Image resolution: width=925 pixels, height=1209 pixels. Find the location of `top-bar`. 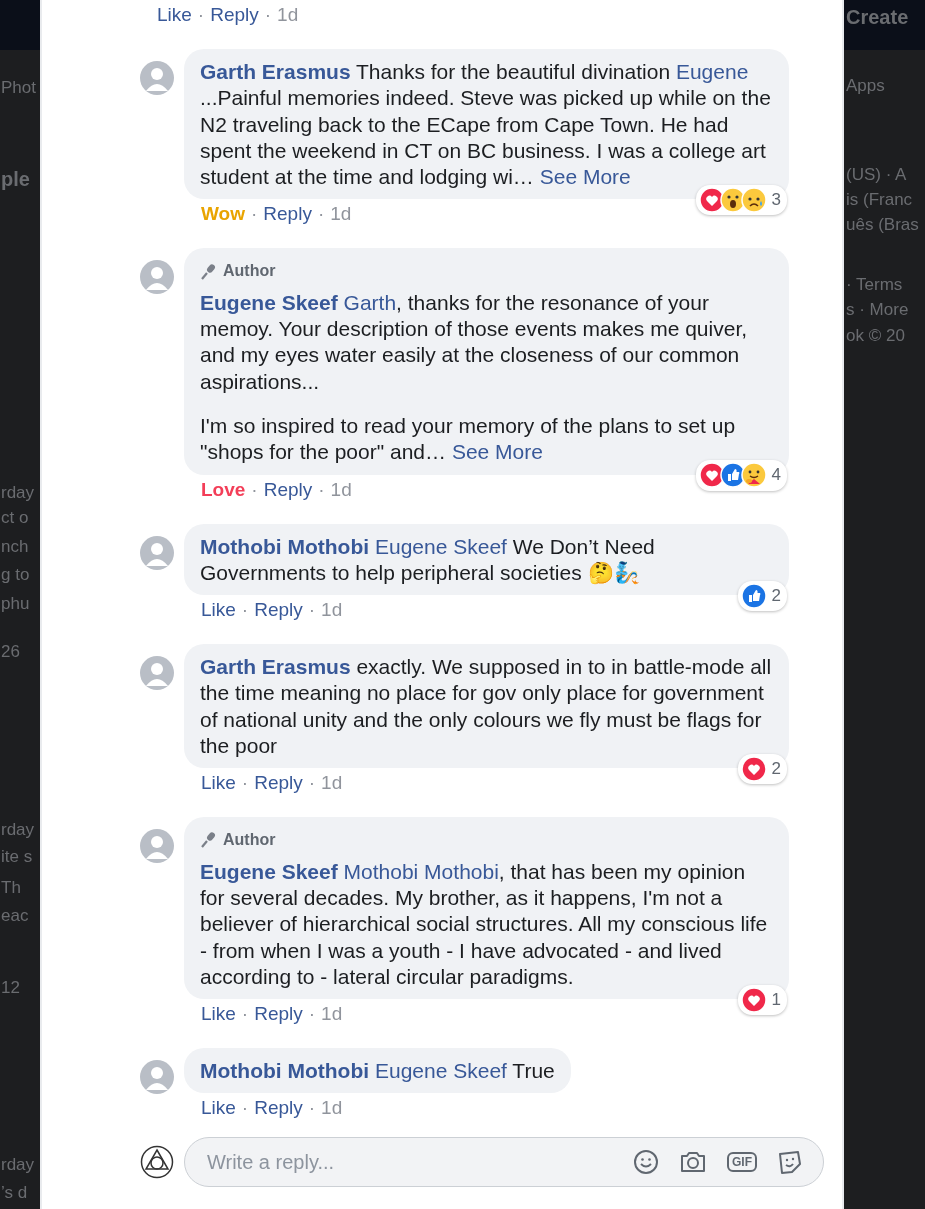

top-bar is located at coordinates (20, 25).